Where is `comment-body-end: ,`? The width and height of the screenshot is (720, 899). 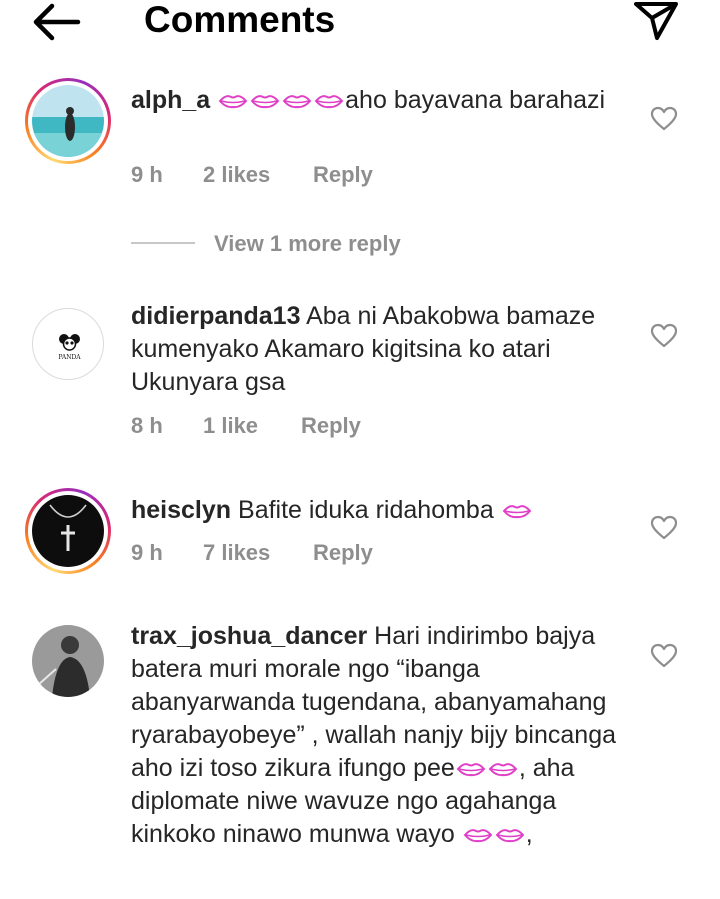
comment-body-end: , is located at coordinates (529, 834).